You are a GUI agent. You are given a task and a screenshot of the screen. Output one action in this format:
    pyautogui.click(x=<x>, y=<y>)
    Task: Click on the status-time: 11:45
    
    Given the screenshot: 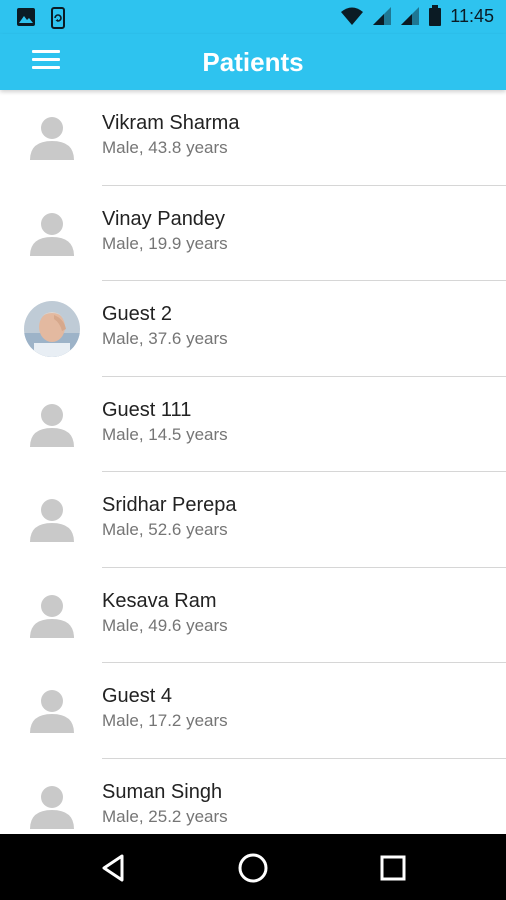 What is the action you would take?
    pyautogui.click(x=472, y=15)
    